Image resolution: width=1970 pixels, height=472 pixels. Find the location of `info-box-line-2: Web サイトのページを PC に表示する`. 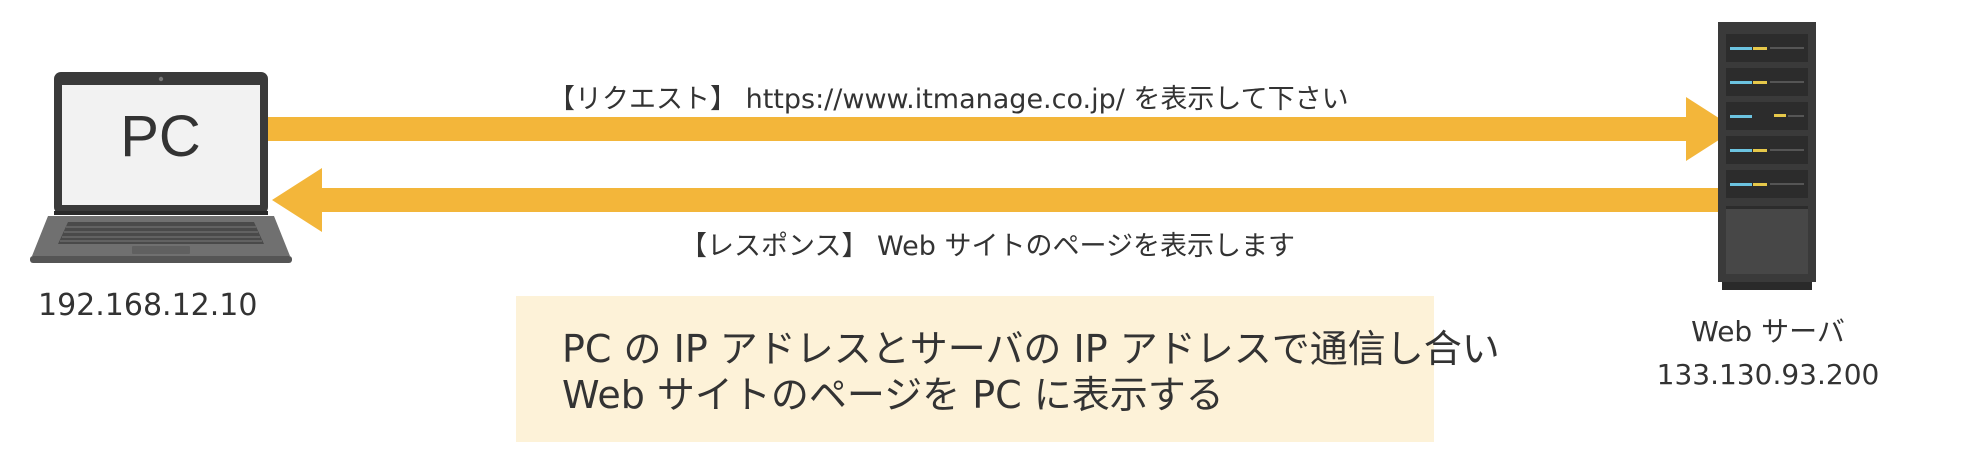

info-box-line-2: Web サイトのページを PC に表示する is located at coordinates (893, 395).